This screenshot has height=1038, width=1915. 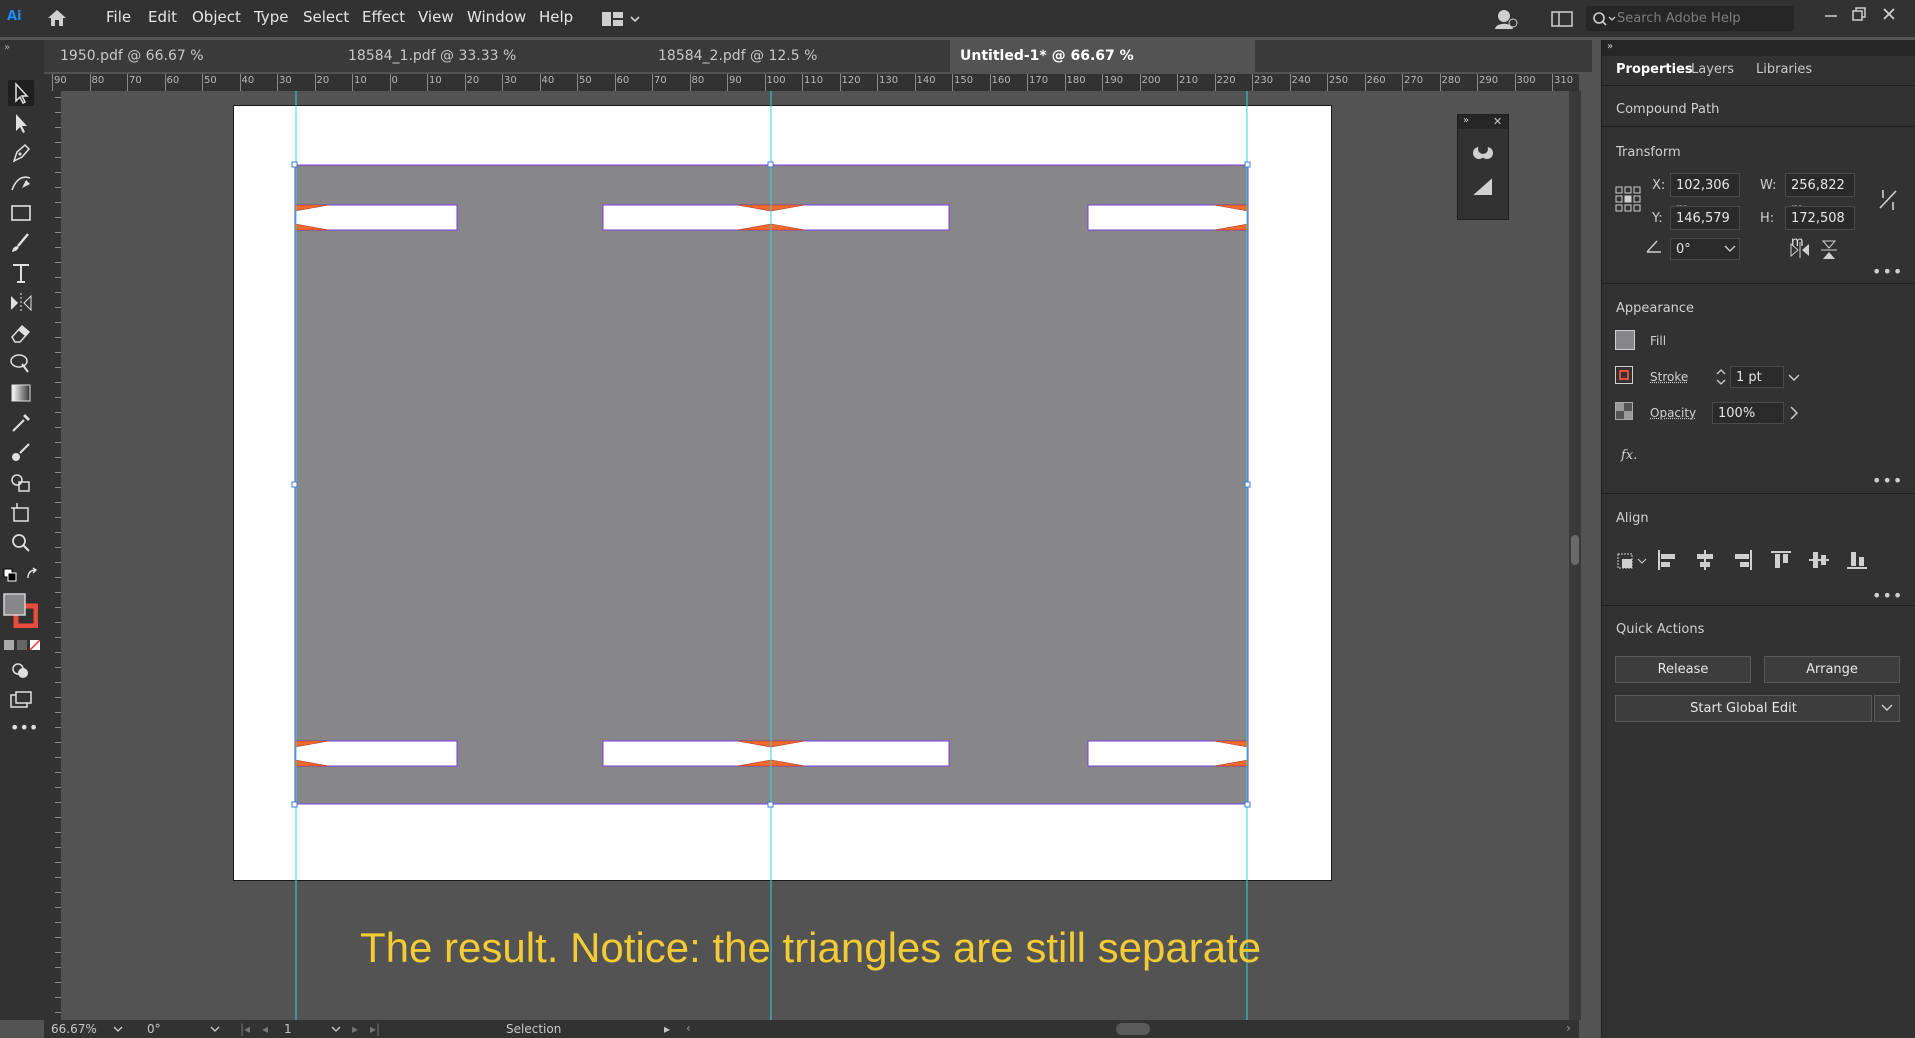 What do you see at coordinates (1781, 560) in the screenshot?
I see `align-top-icon` at bounding box center [1781, 560].